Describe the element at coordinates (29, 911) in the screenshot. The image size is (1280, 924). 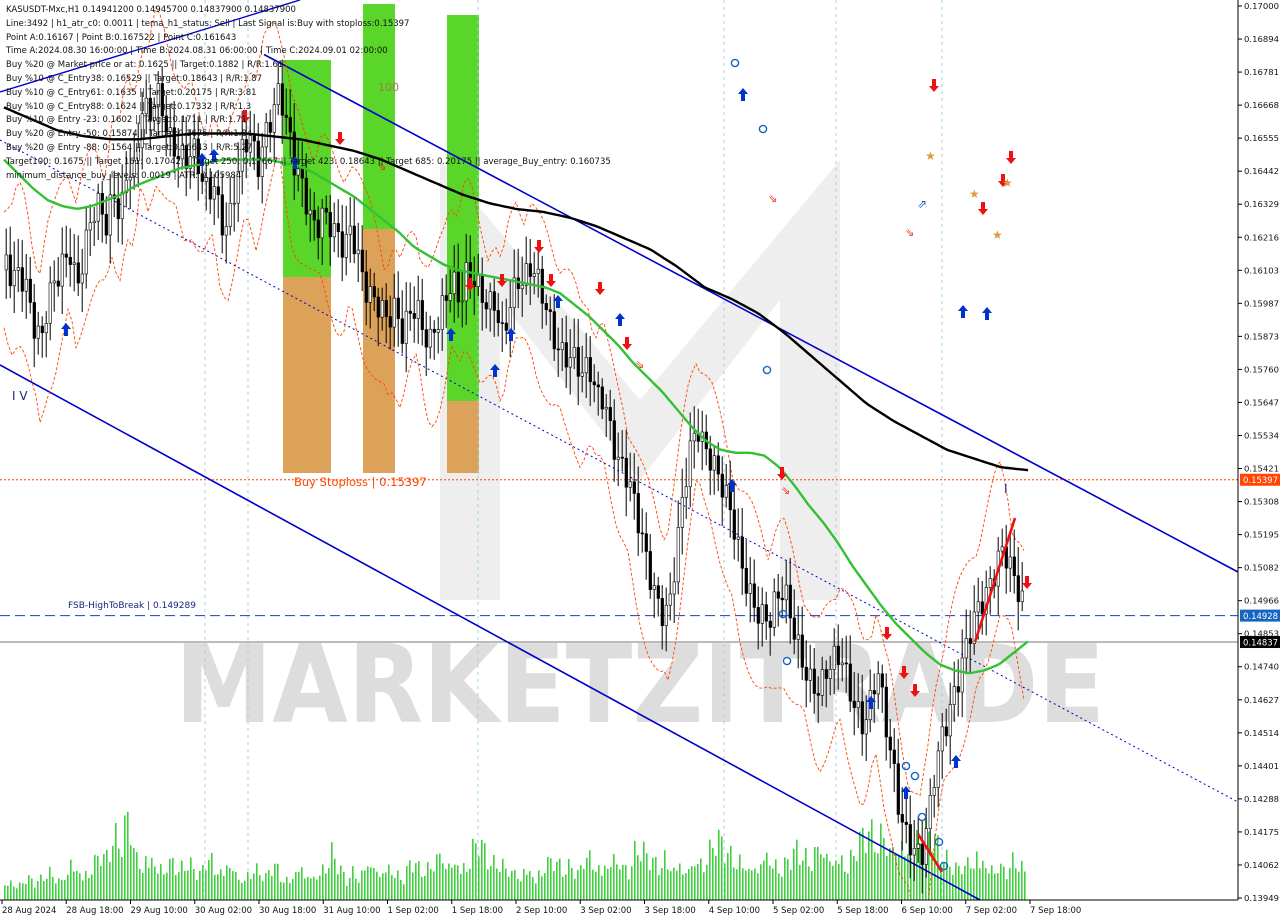
I see `time-tick-label: 28 Aug 2024` at that location.